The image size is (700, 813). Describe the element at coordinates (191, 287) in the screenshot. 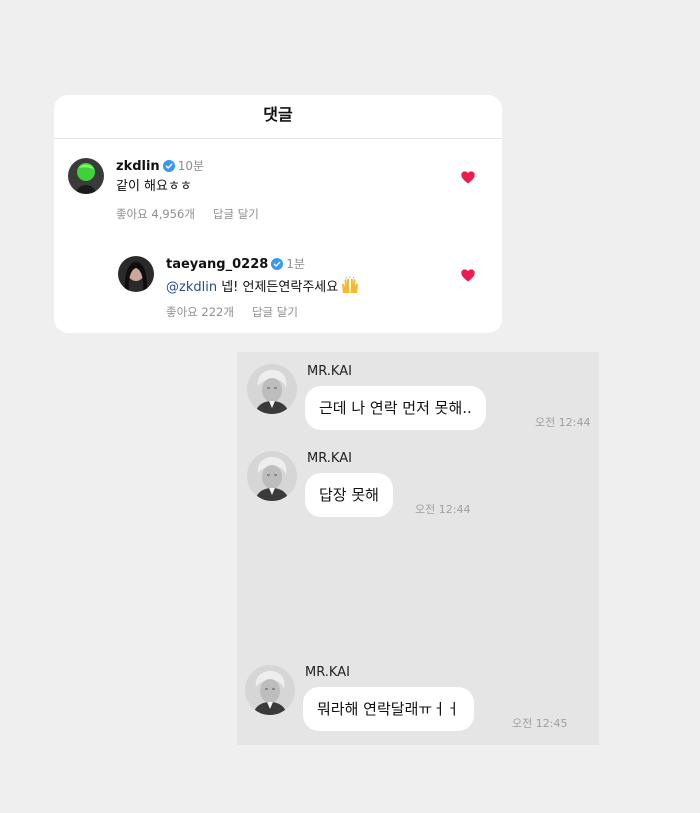

I see `mention-link: @zkdlin` at that location.